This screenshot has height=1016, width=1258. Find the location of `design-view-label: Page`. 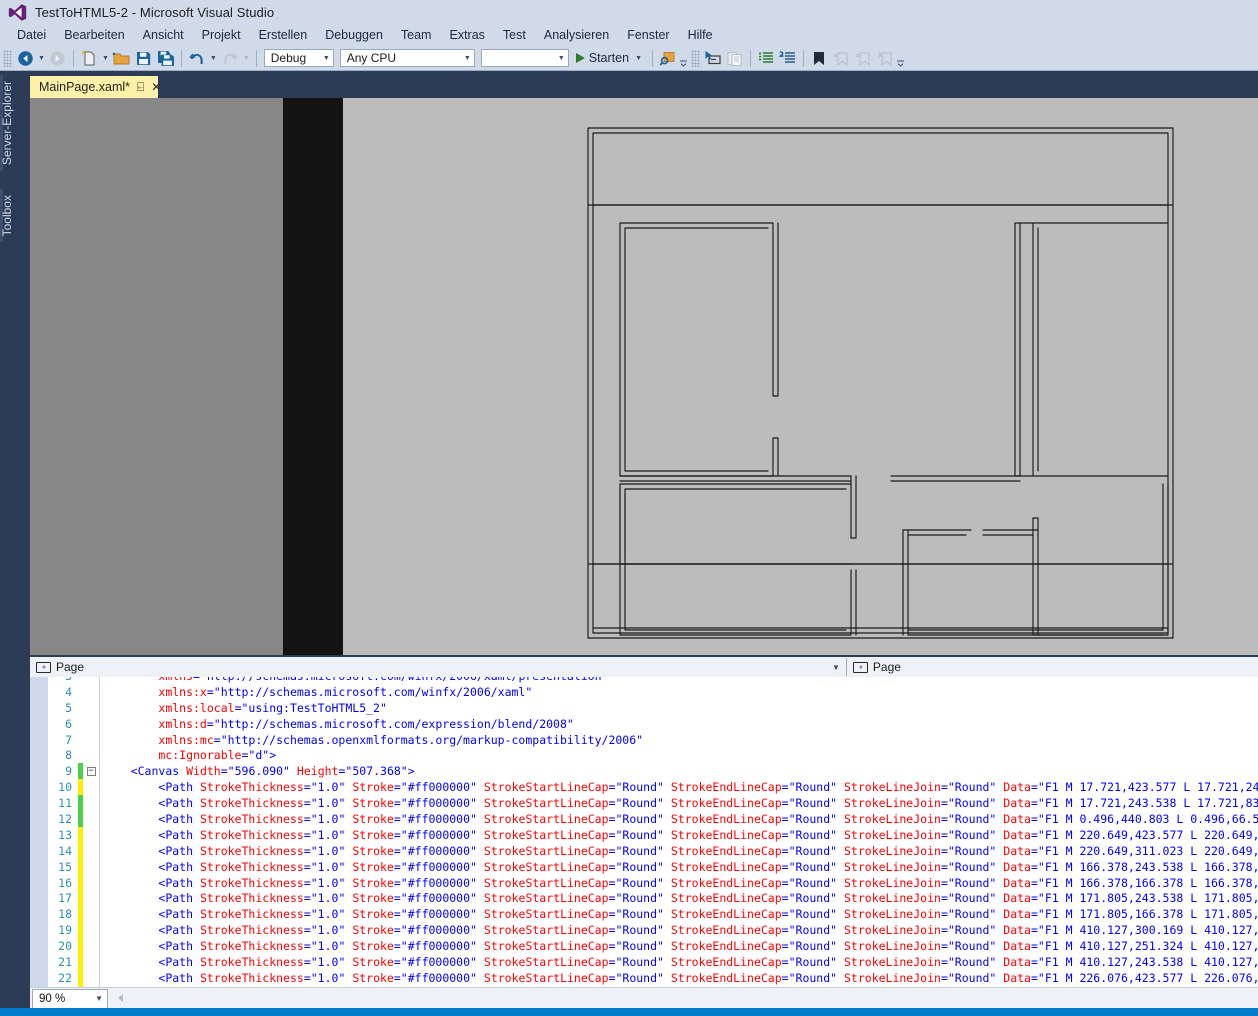

design-view-label: Page is located at coordinates (70, 667).